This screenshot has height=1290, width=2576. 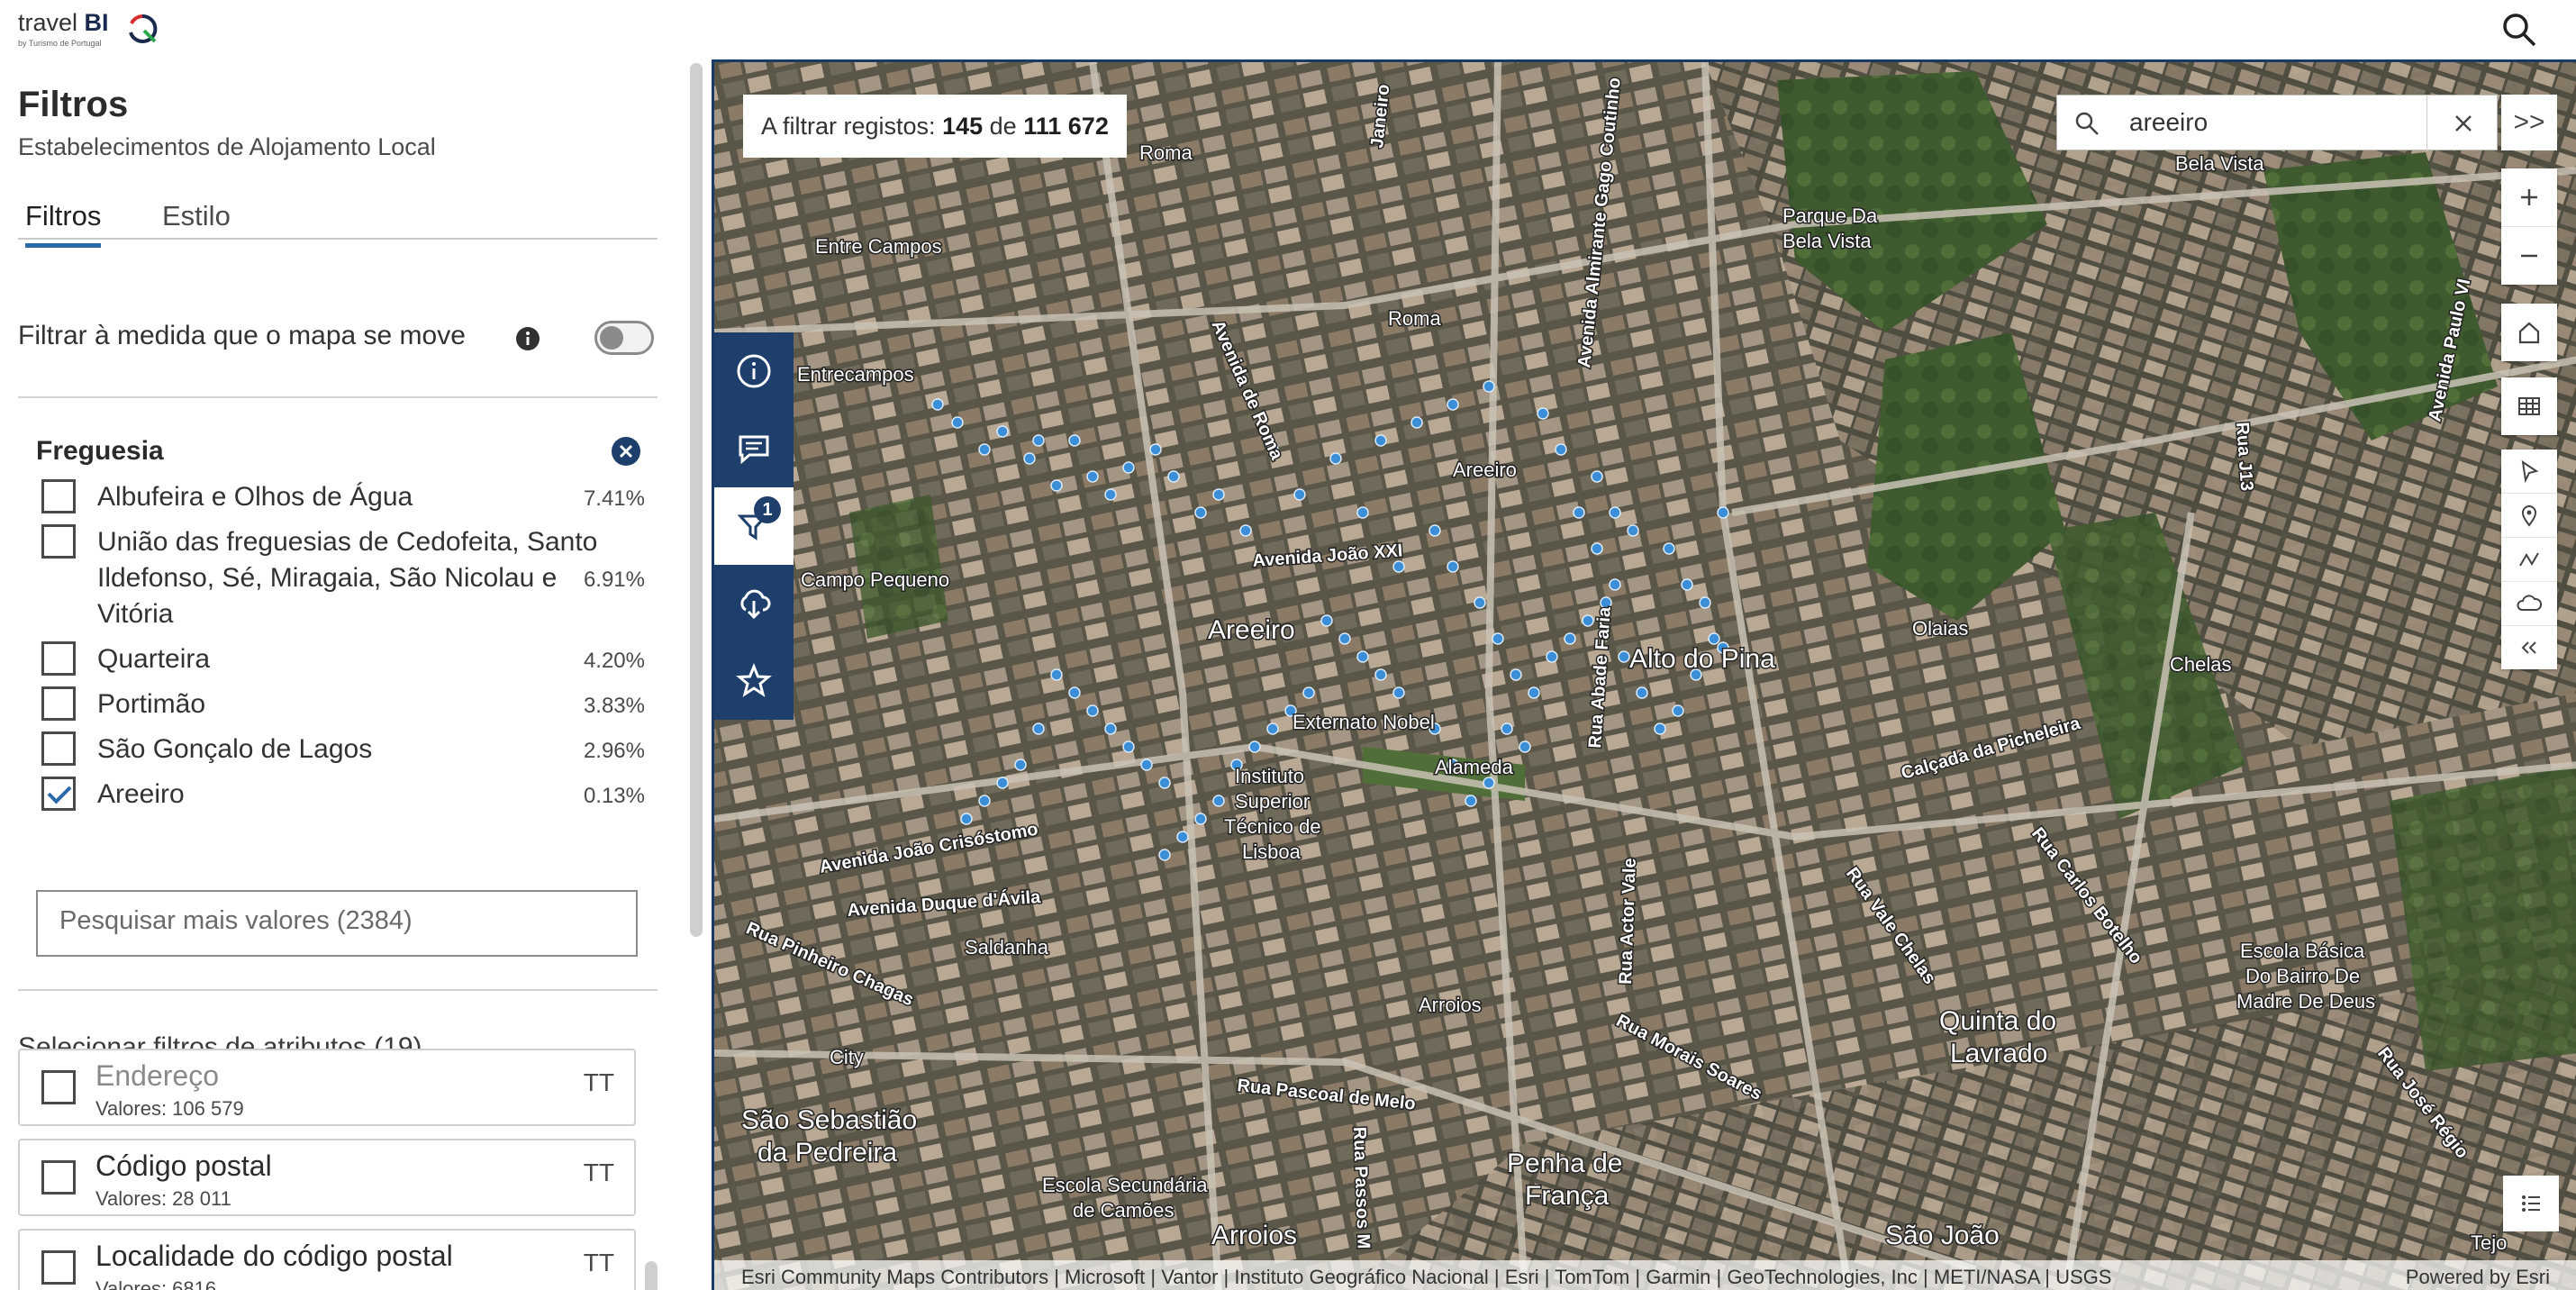 I want to click on zoom-in-button, so click(x=2529, y=197).